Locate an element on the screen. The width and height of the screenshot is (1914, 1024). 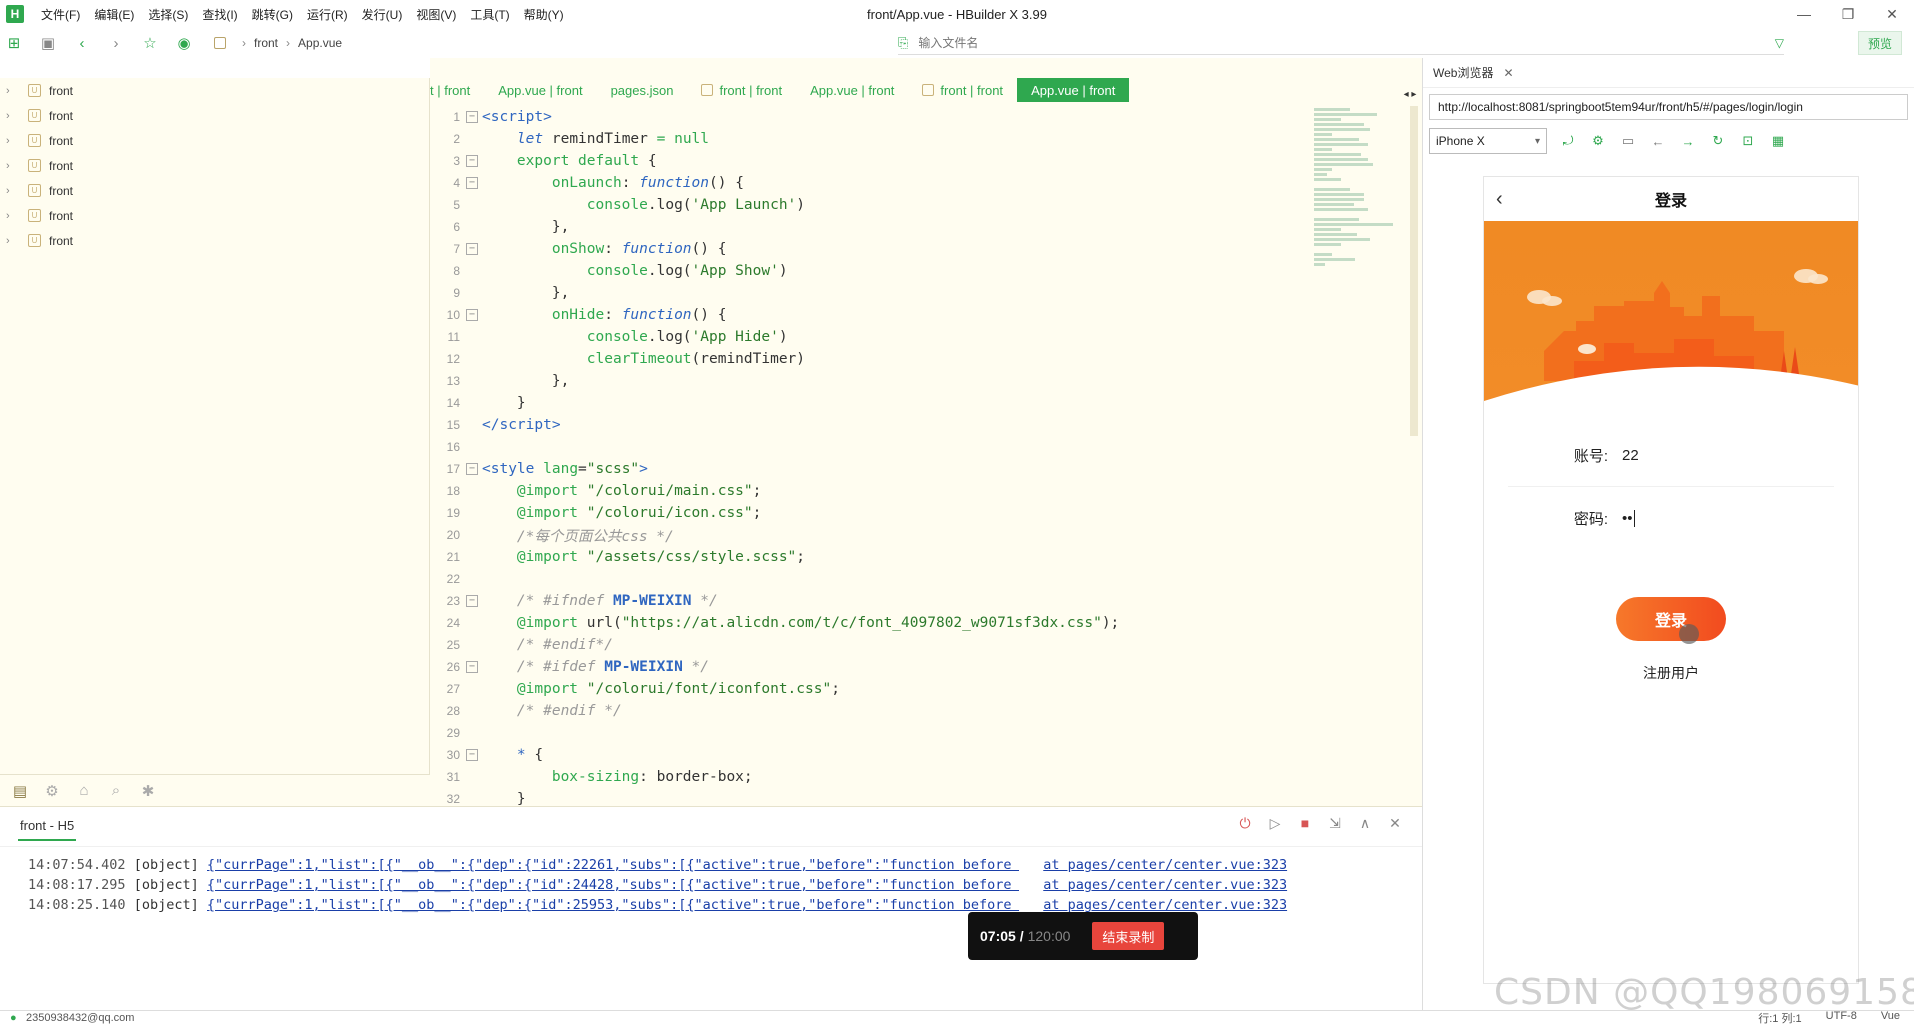
fold-gutter is located at coordinates (472, 623).